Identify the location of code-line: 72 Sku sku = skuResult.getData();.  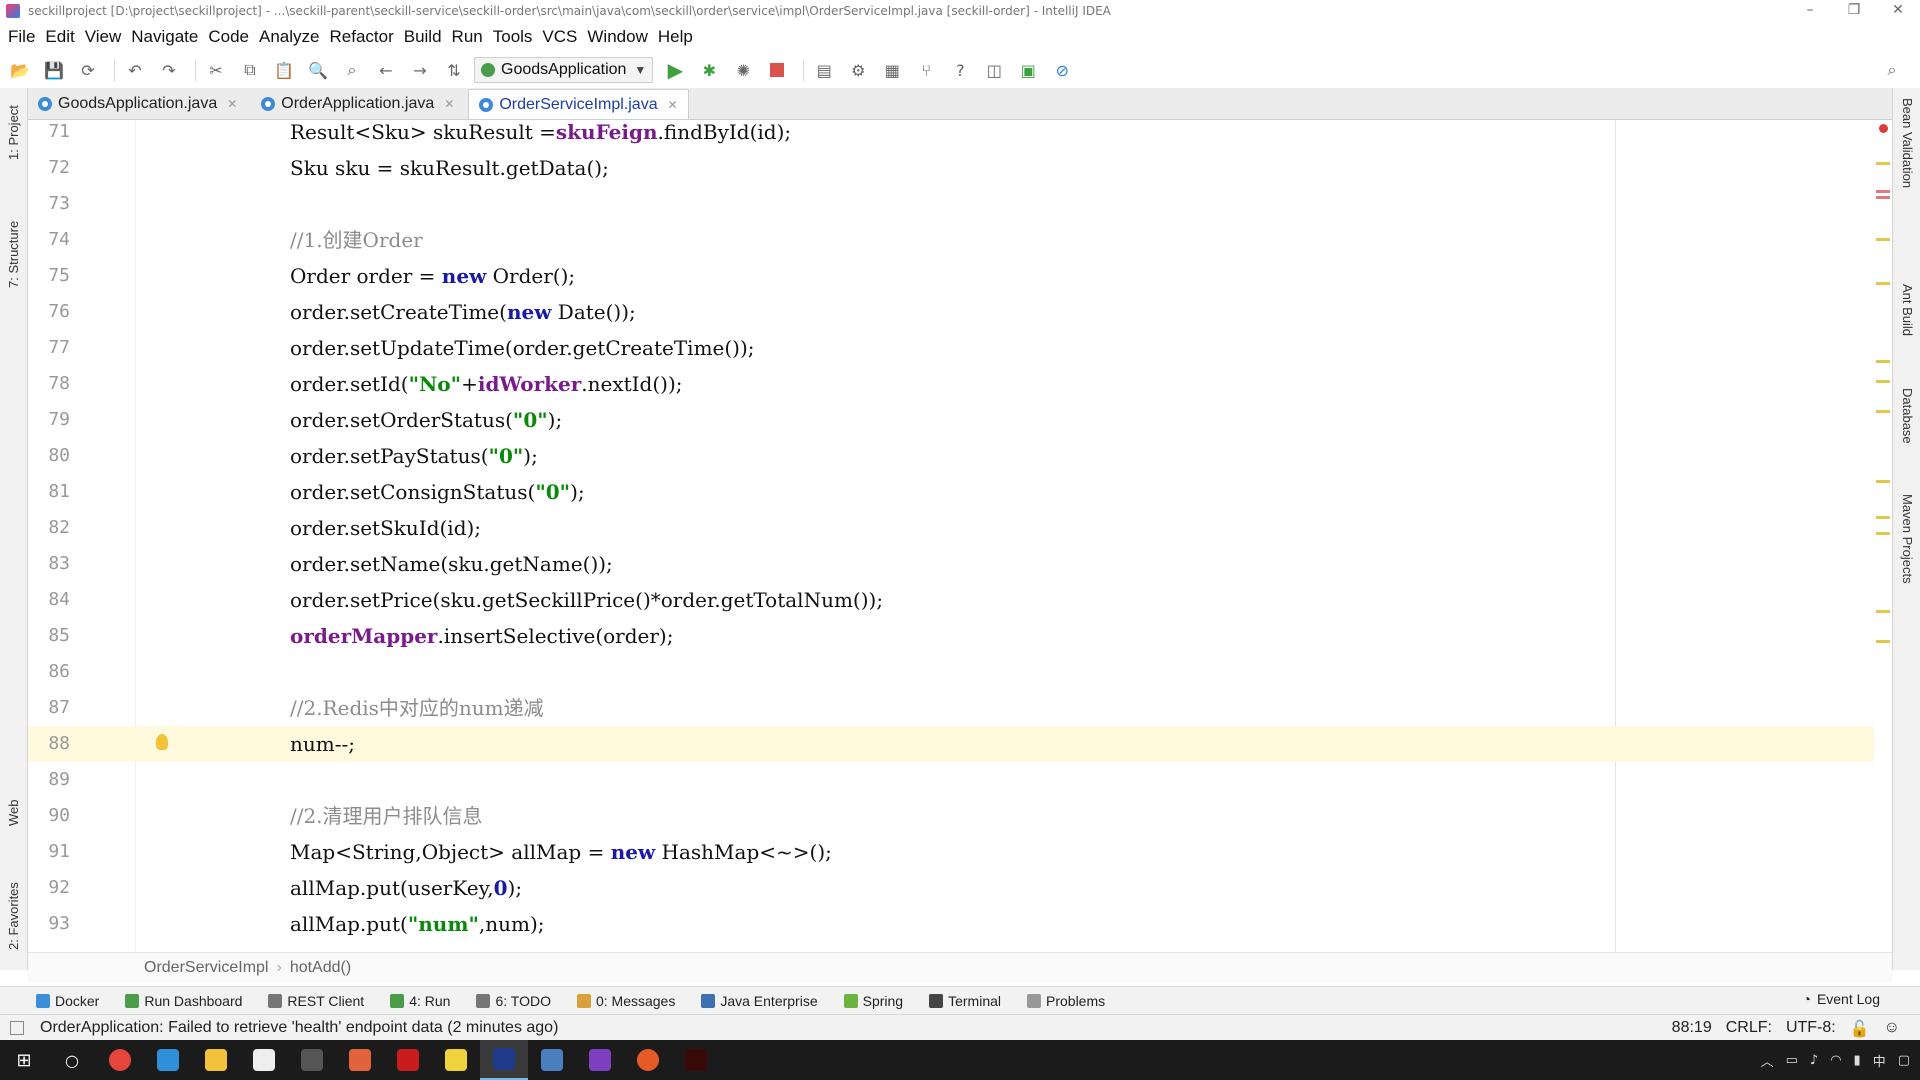
(960, 168).